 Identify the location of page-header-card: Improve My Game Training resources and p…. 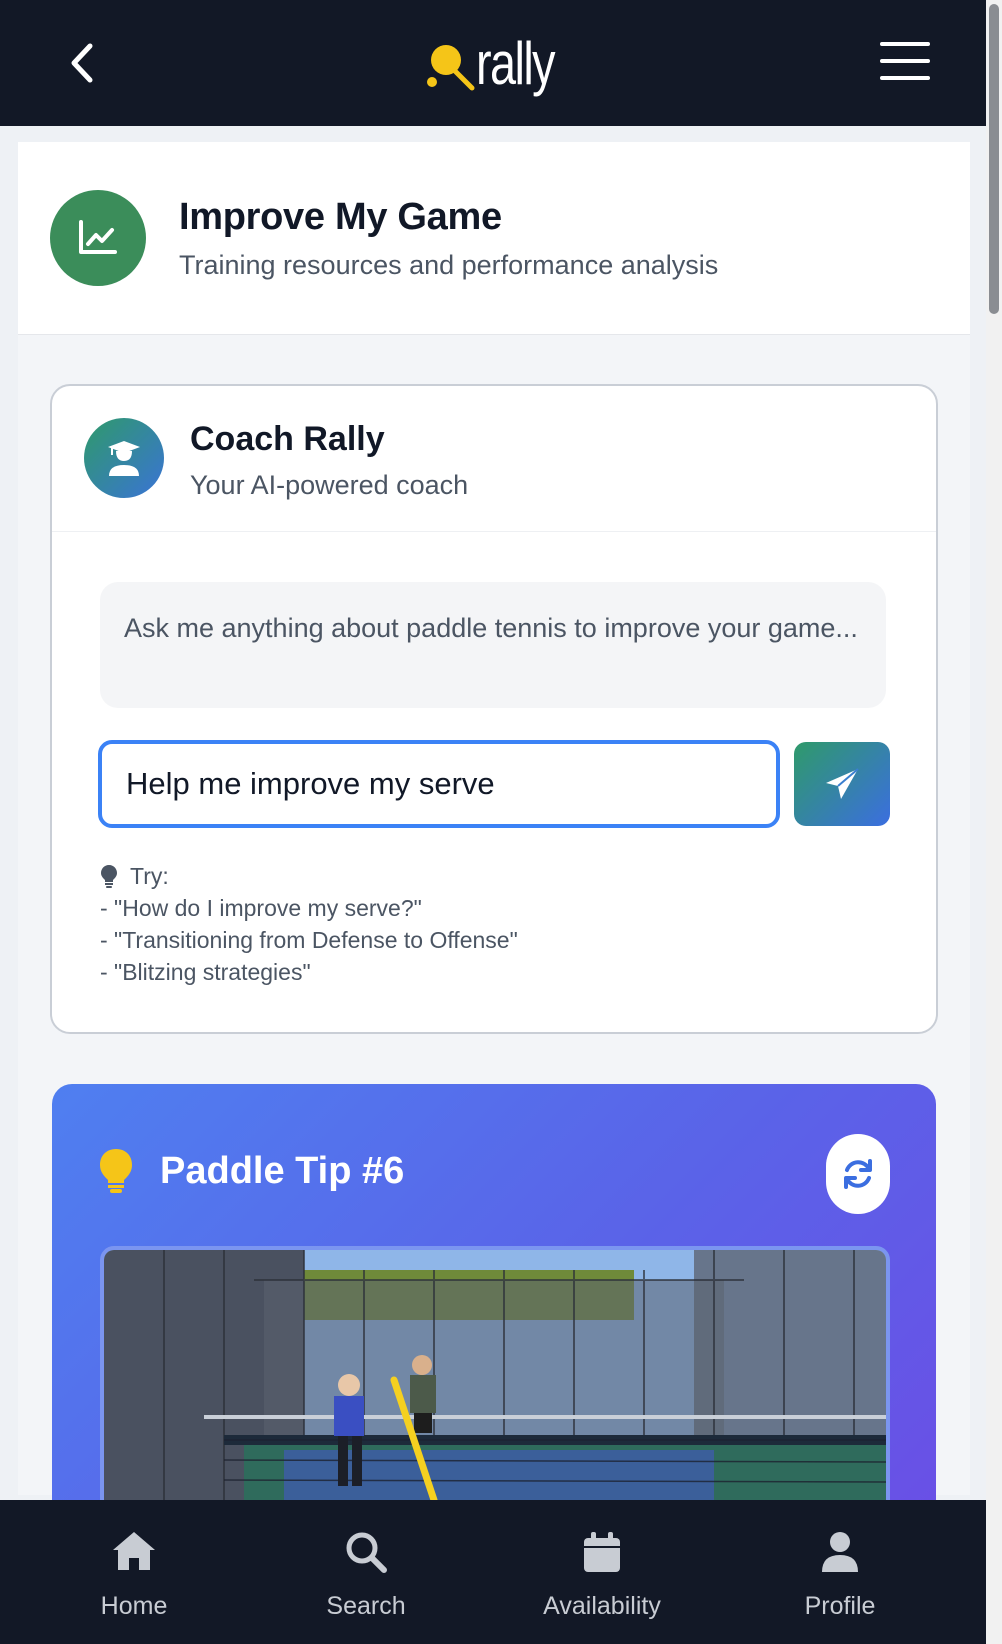
(494, 238).